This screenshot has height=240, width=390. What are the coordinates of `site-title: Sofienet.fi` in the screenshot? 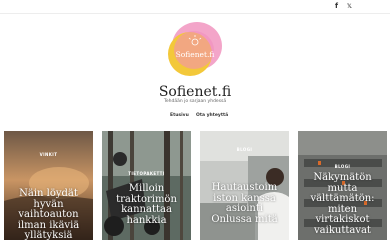 It's located at (195, 92).